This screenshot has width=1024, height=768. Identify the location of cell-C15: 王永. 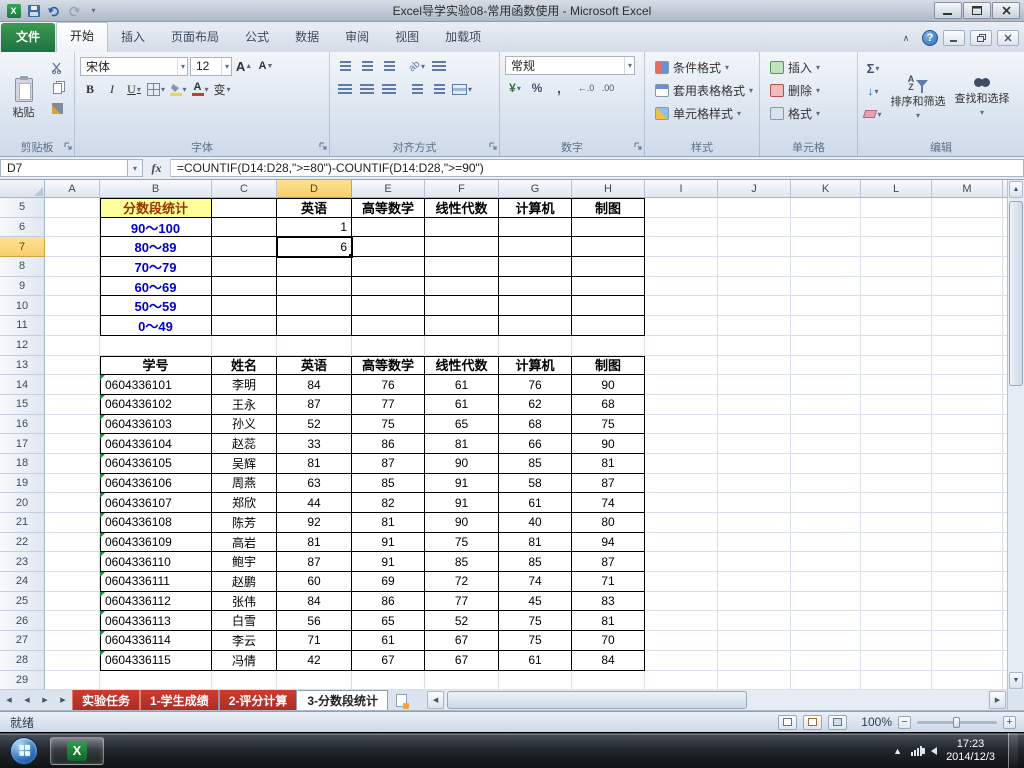
(244, 404).